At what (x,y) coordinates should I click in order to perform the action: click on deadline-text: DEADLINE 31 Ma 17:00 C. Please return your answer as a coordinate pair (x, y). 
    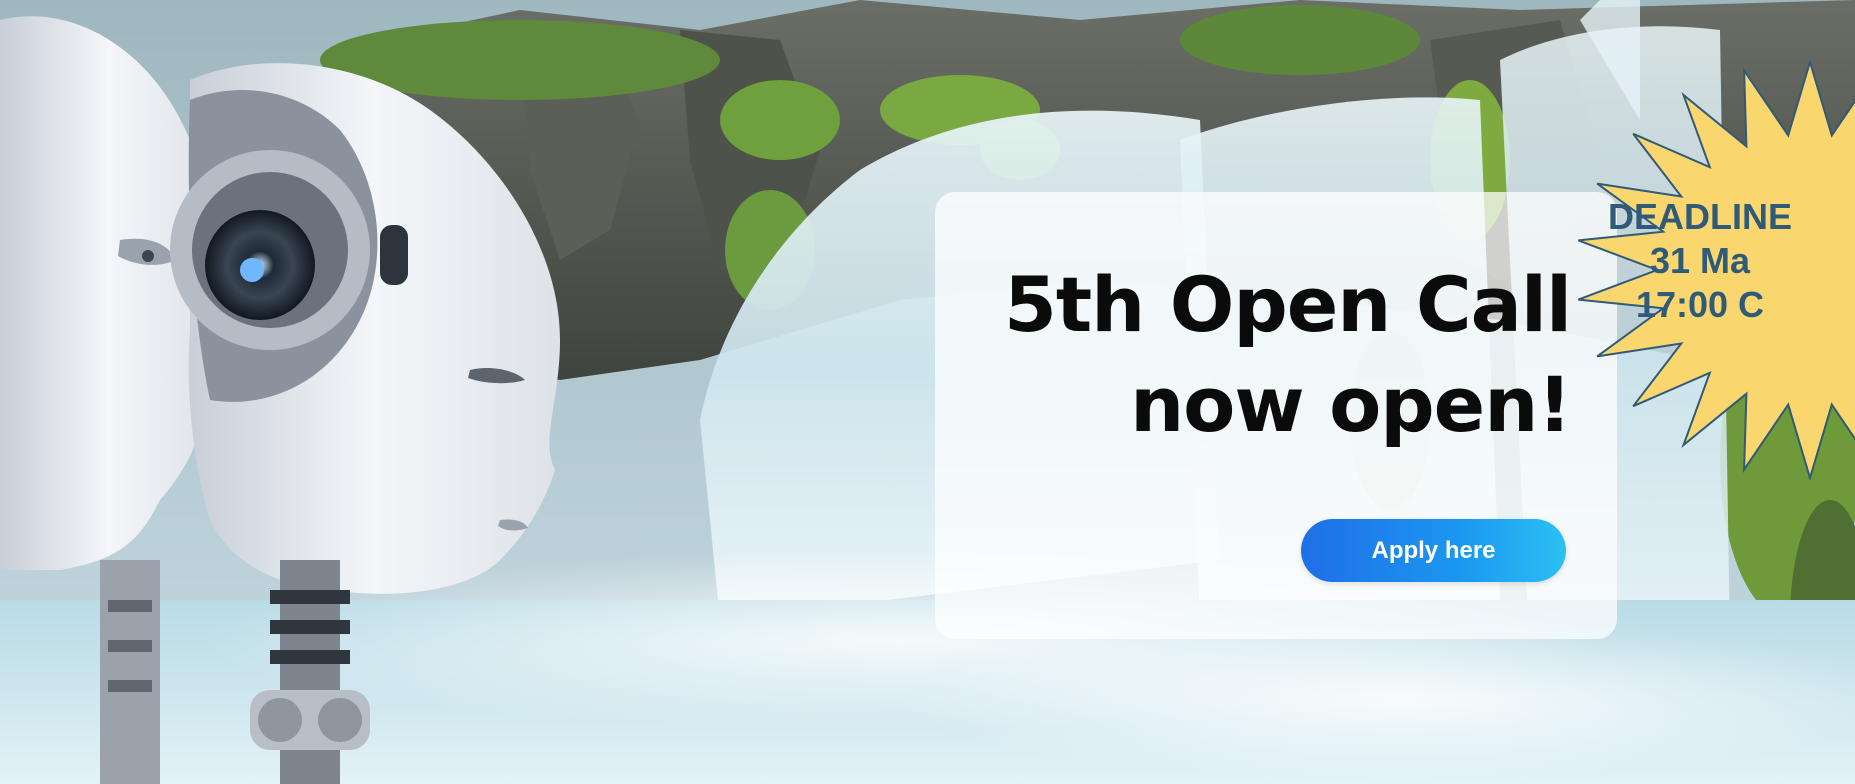
    Looking at the image, I should click on (1700, 261).